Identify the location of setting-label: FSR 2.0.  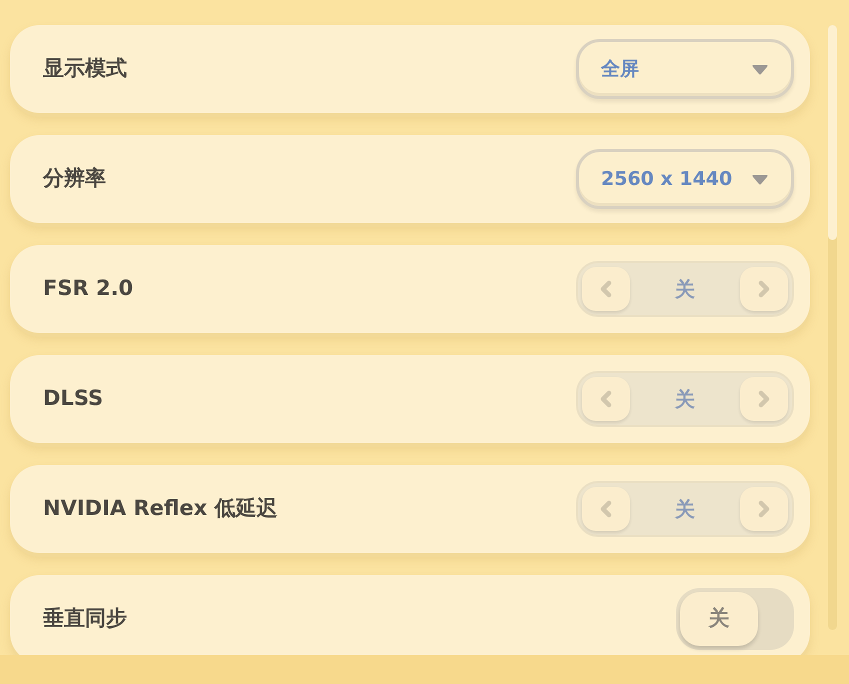
(88, 288).